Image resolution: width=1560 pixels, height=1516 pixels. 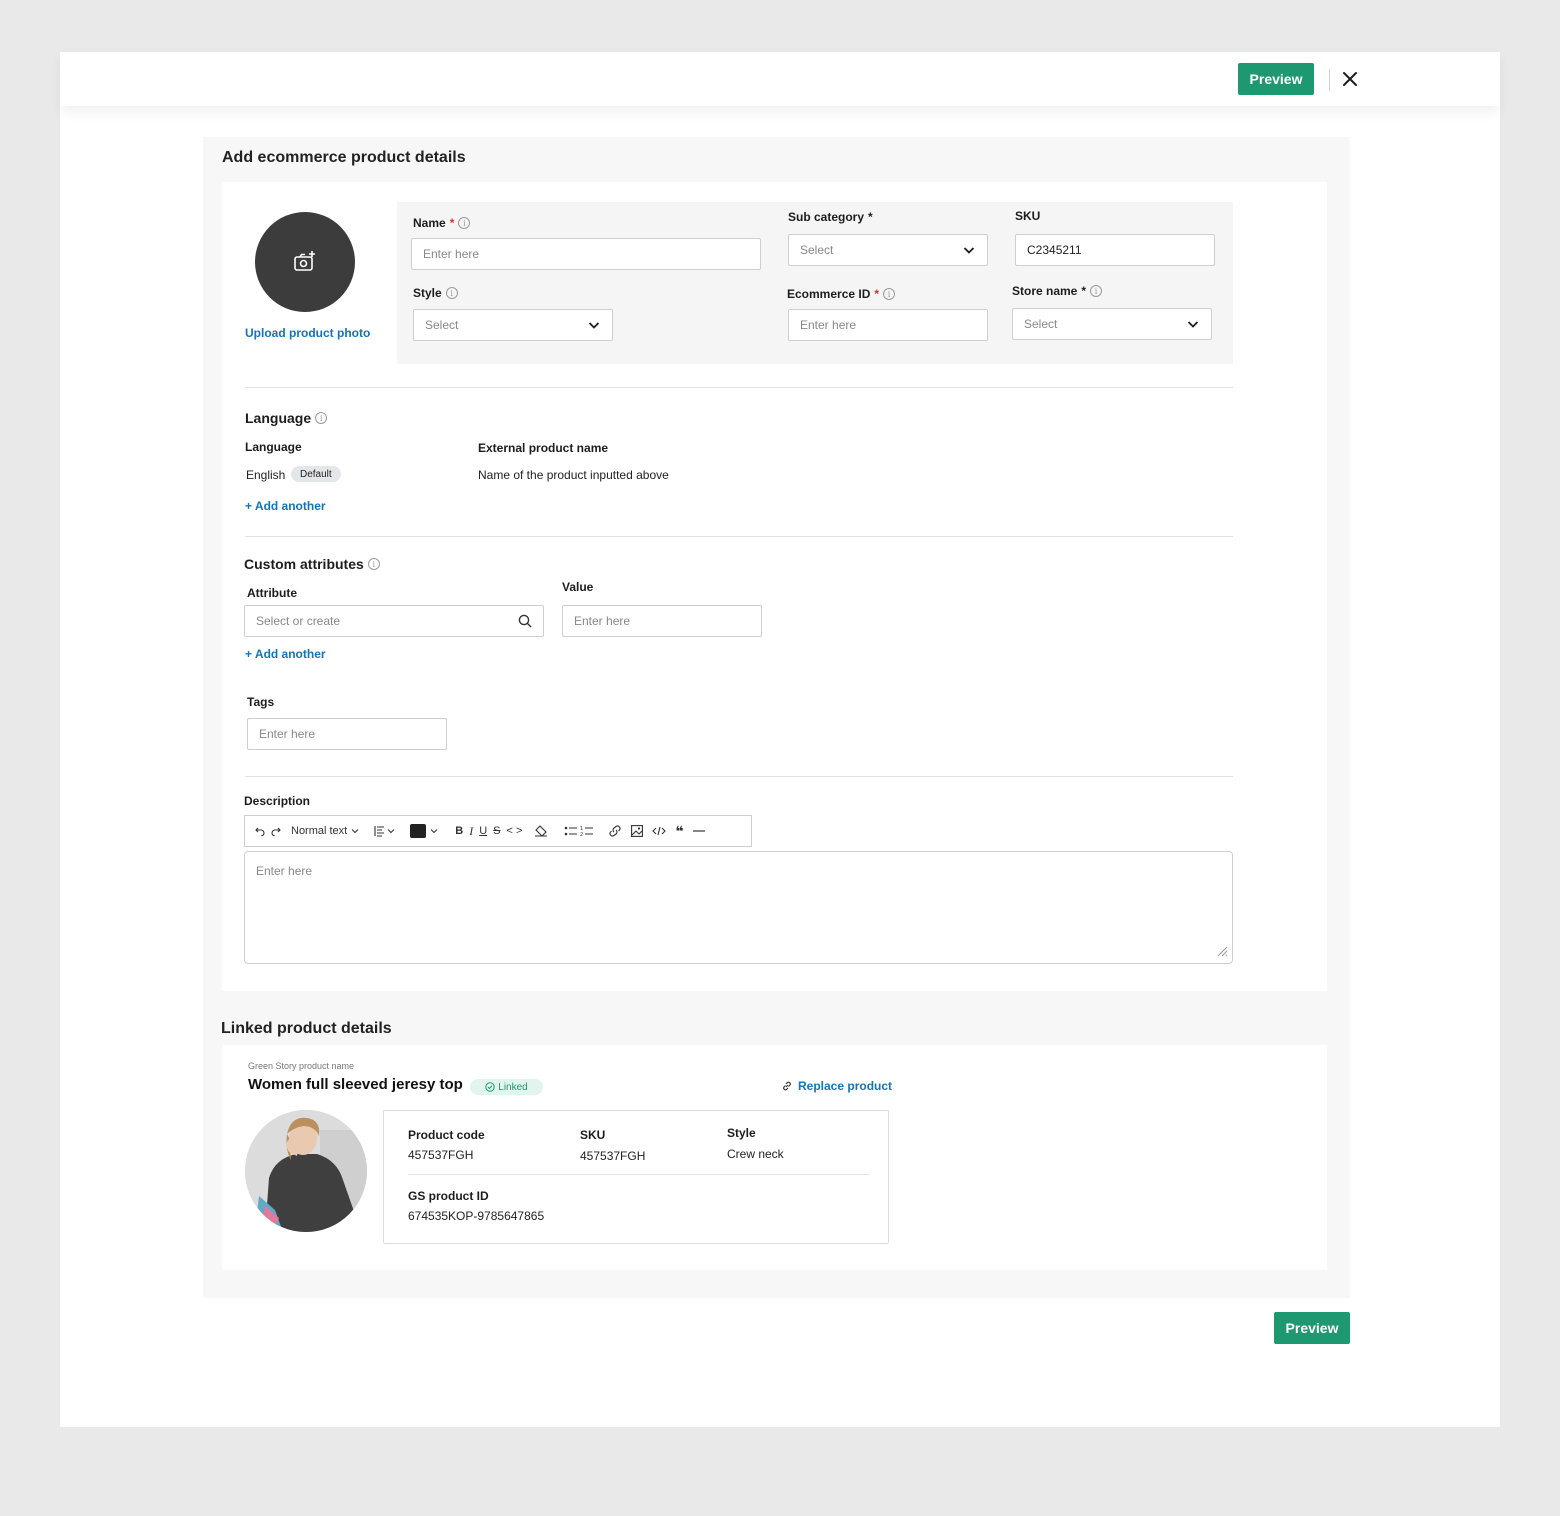 What do you see at coordinates (826, 217) in the screenshot?
I see `sub-category-label-text: Sub category` at bounding box center [826, 217].